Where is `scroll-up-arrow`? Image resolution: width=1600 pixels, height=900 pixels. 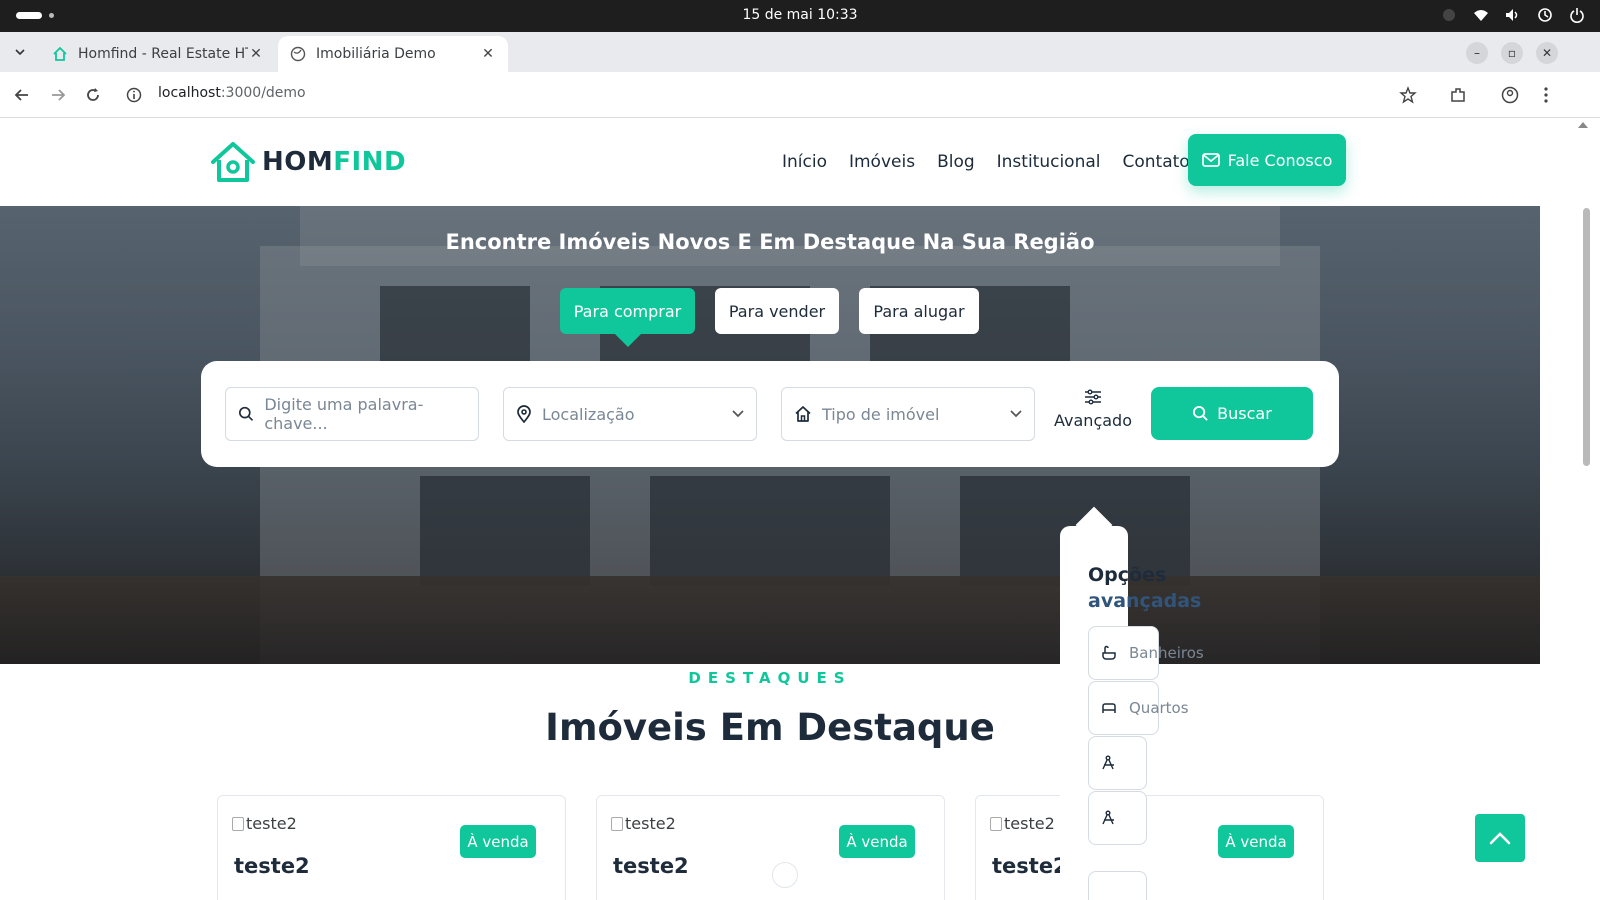 scroll-up-arrow is located at coordinates (1583, 125).